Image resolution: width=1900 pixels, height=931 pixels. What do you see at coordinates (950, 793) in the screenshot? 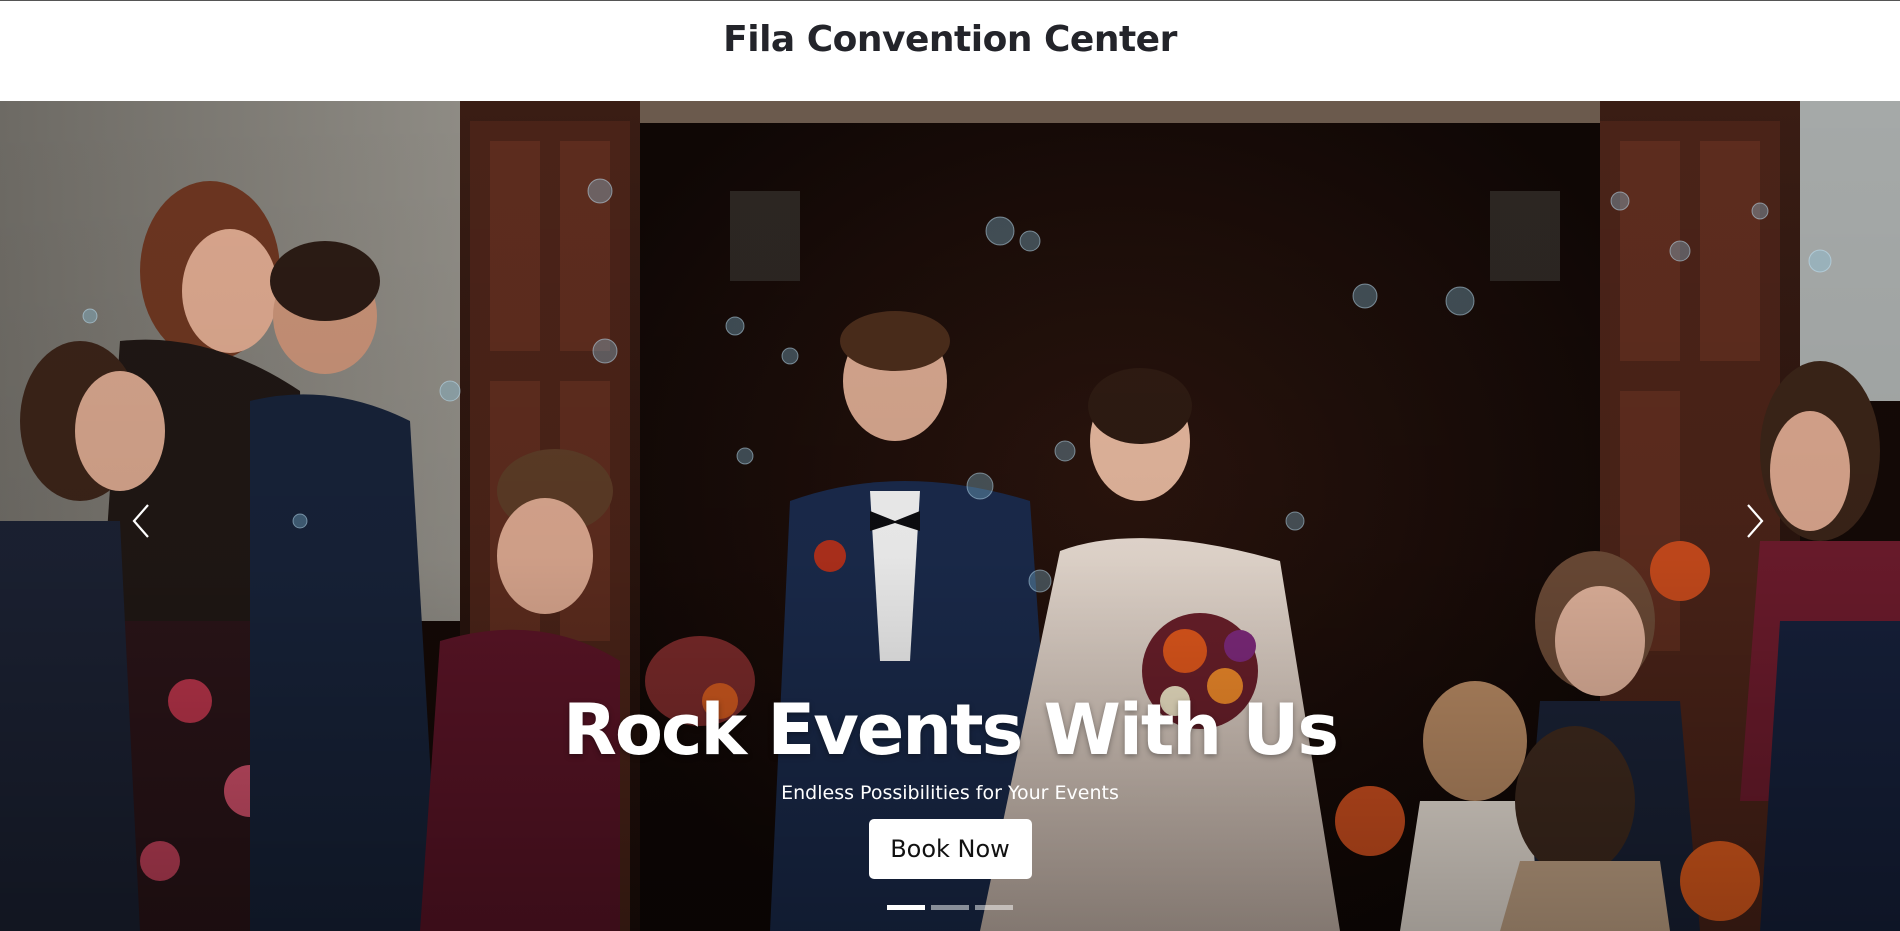
I see `hero-subheading: Endless Possibilities for Your Events` at bounding box center [950, 793].